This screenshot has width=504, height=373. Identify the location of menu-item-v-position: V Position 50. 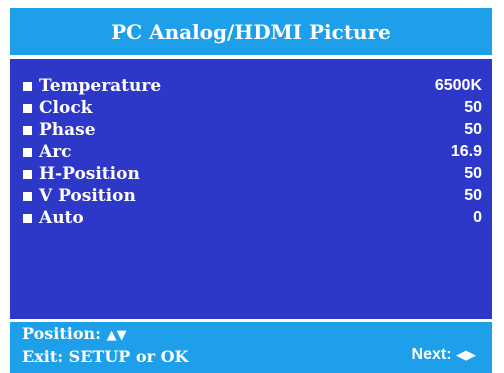
(251, 196).